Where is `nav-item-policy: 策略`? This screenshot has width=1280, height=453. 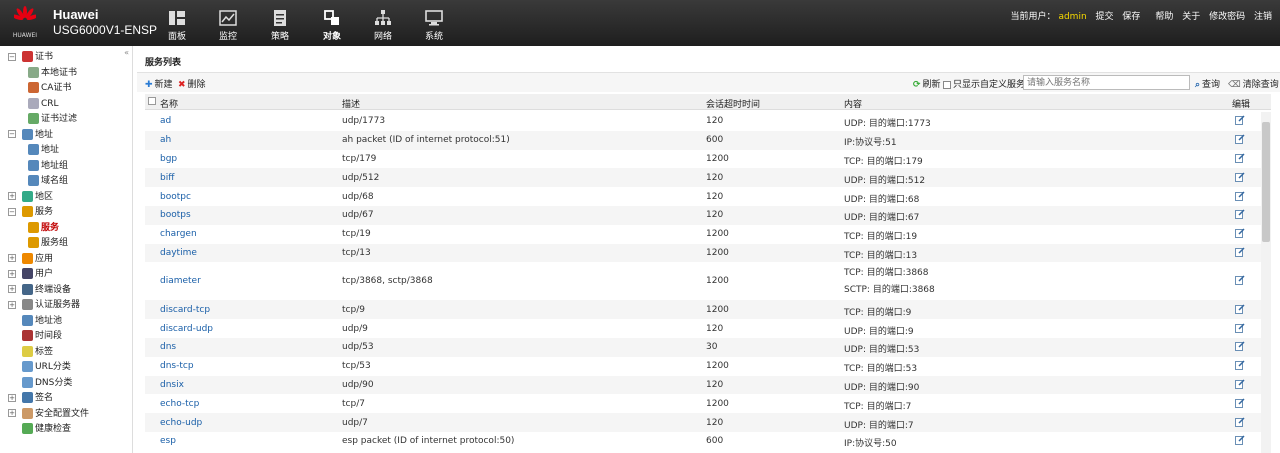
nav-item-policy: 策略 is located at coordinates (280, 27).